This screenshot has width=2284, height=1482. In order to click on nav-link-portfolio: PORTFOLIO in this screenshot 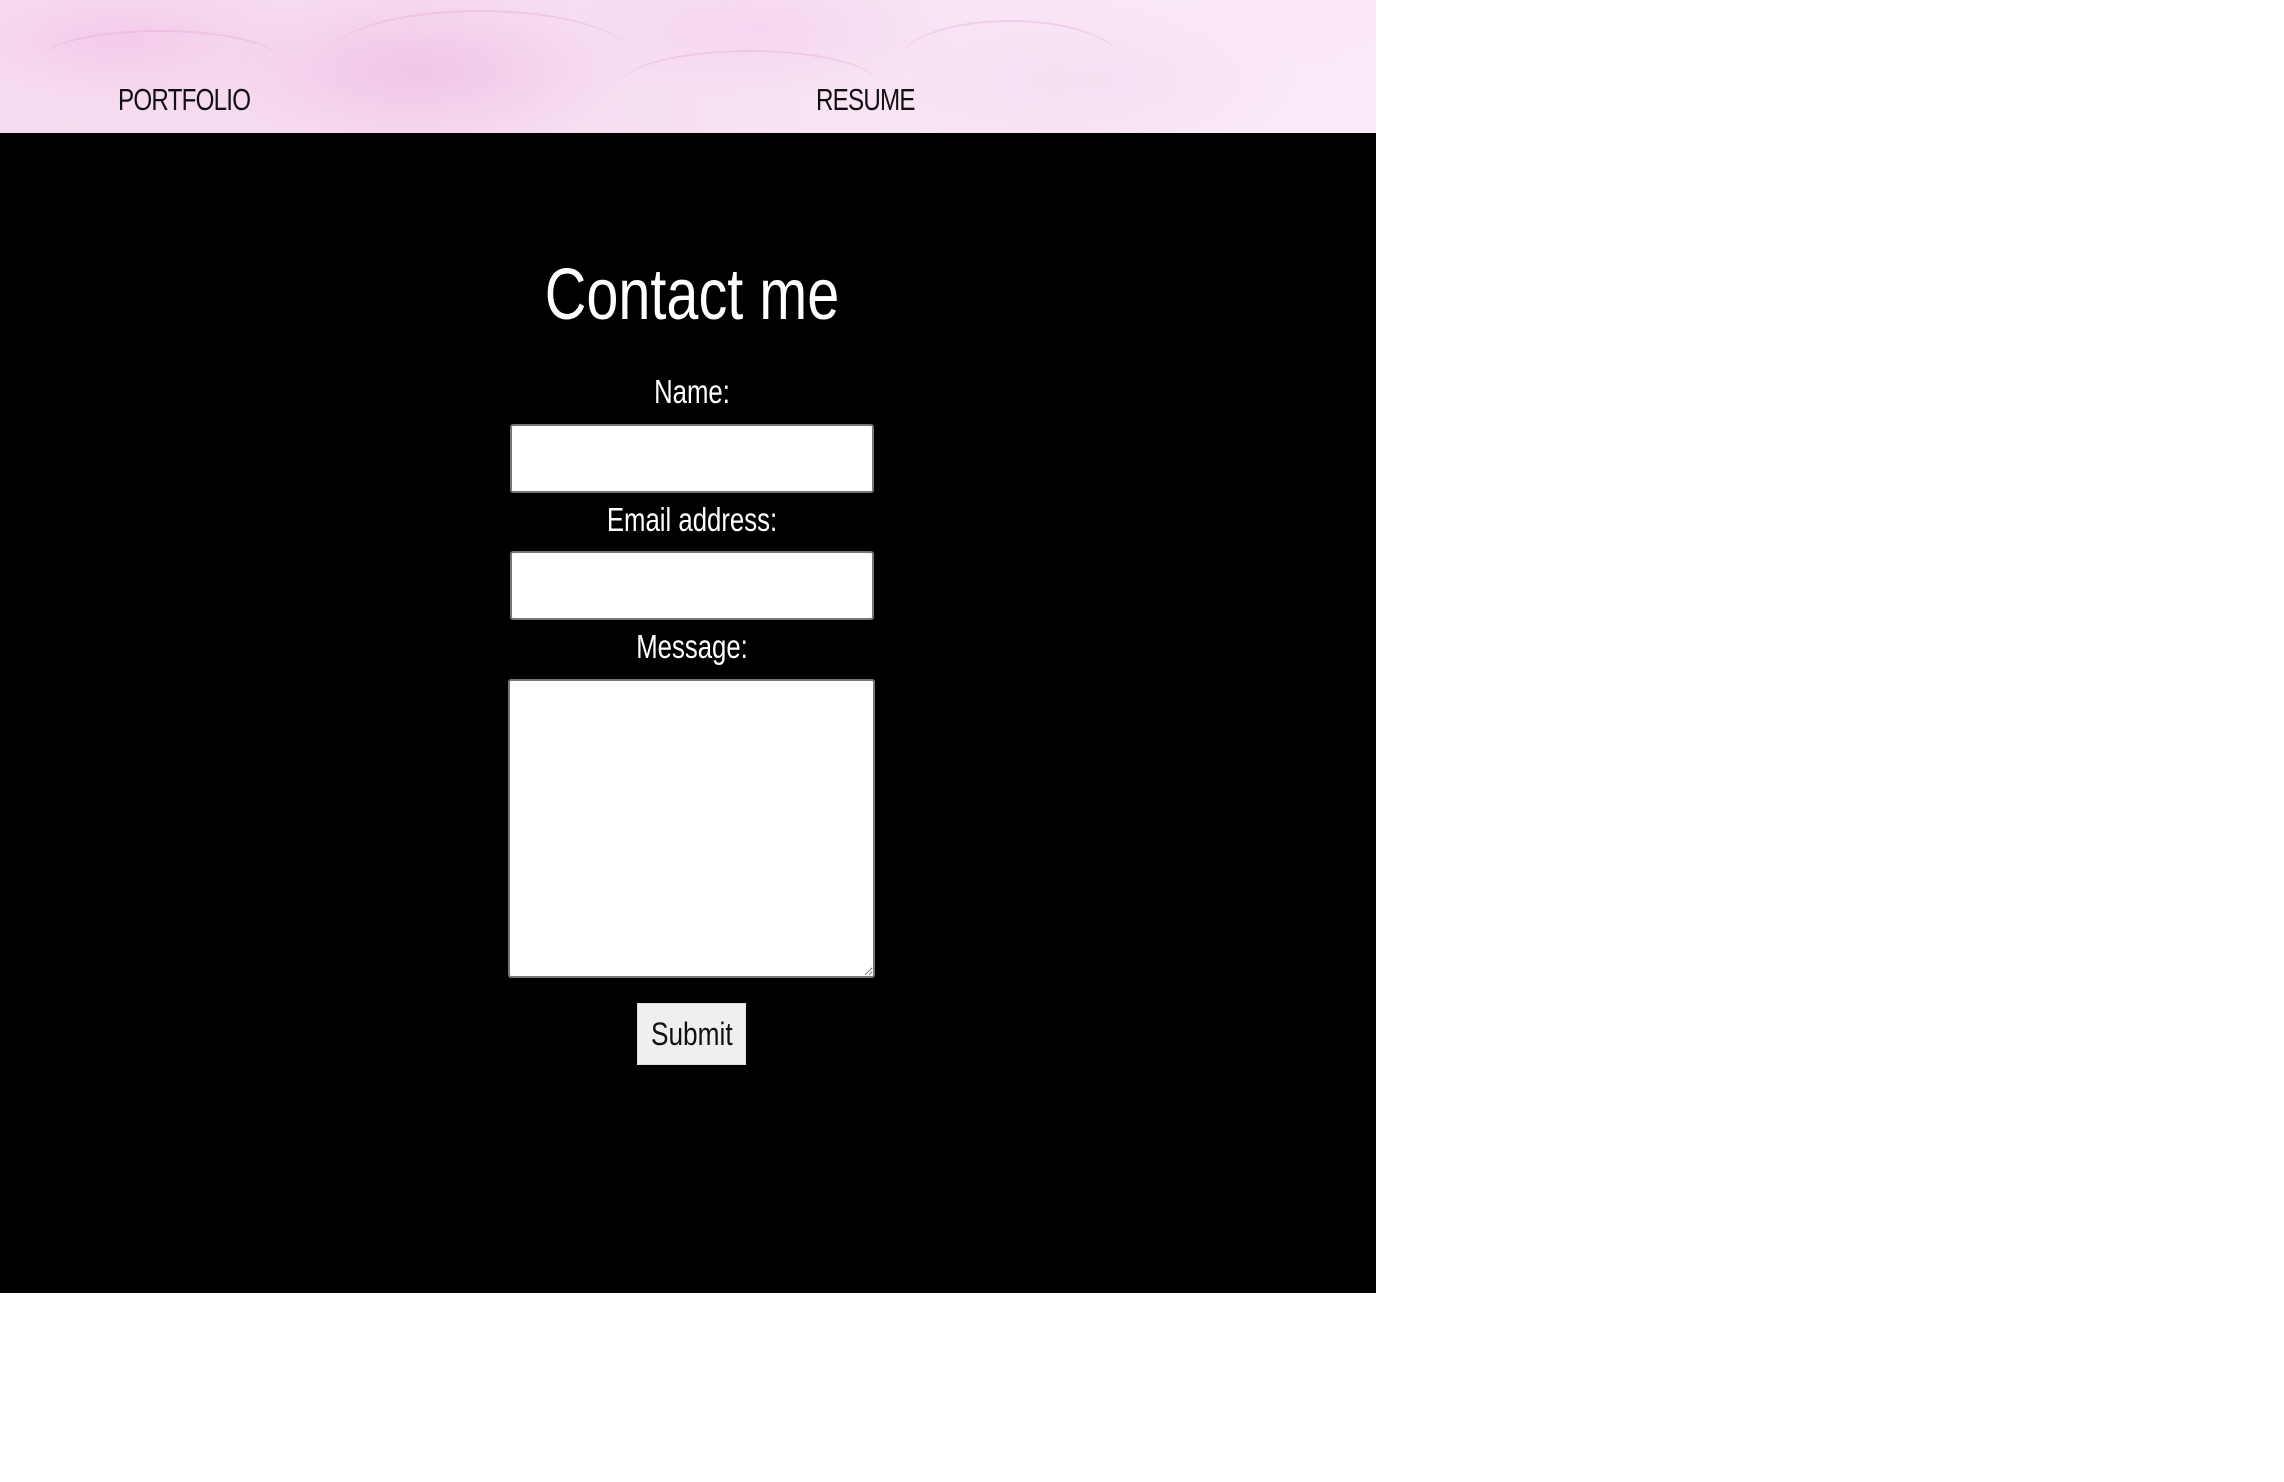, I will do `click(184, 100)`.